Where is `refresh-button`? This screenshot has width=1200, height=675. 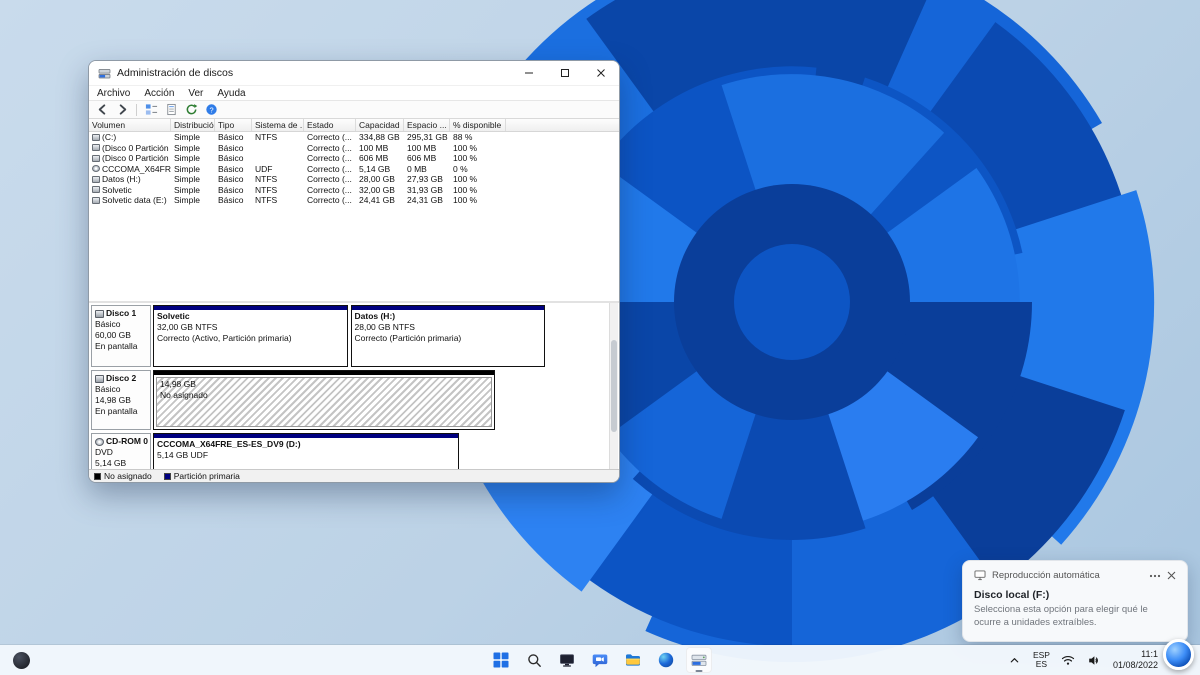
refresh-button is located at coordinates (191, 109).